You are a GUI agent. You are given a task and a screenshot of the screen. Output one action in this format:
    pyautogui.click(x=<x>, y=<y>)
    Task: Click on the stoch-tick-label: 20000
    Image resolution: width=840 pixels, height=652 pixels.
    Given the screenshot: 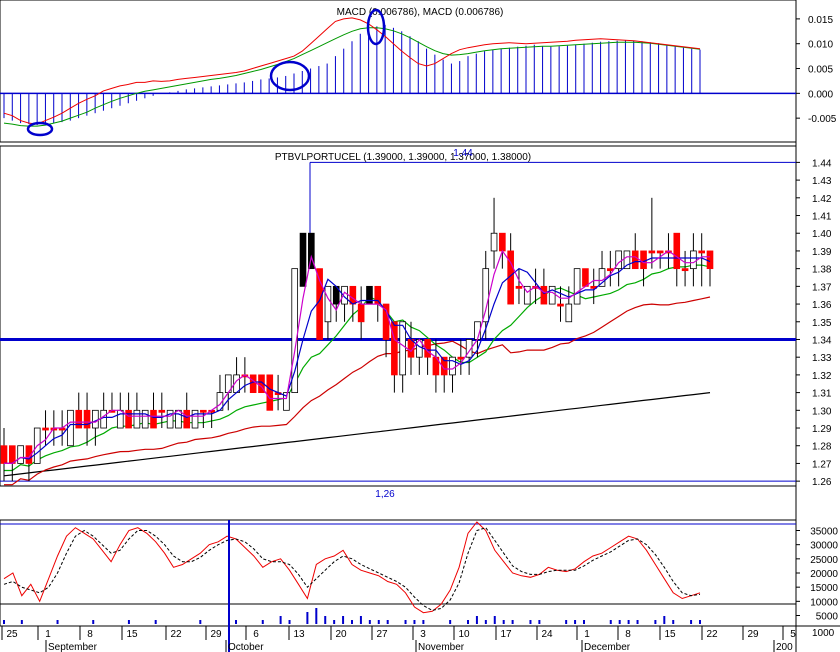 What is the action you would take?
    pyautogui.click(x=824, y=574)
    